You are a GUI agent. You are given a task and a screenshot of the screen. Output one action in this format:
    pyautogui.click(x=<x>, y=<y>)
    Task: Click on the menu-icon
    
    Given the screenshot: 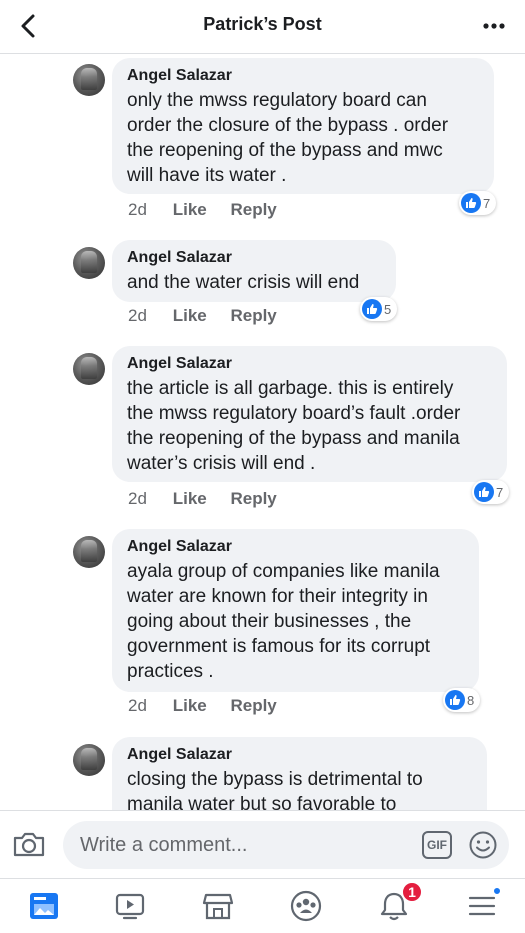 What is the action you would take?
    pyautogui.click(x=482, y=906)
    